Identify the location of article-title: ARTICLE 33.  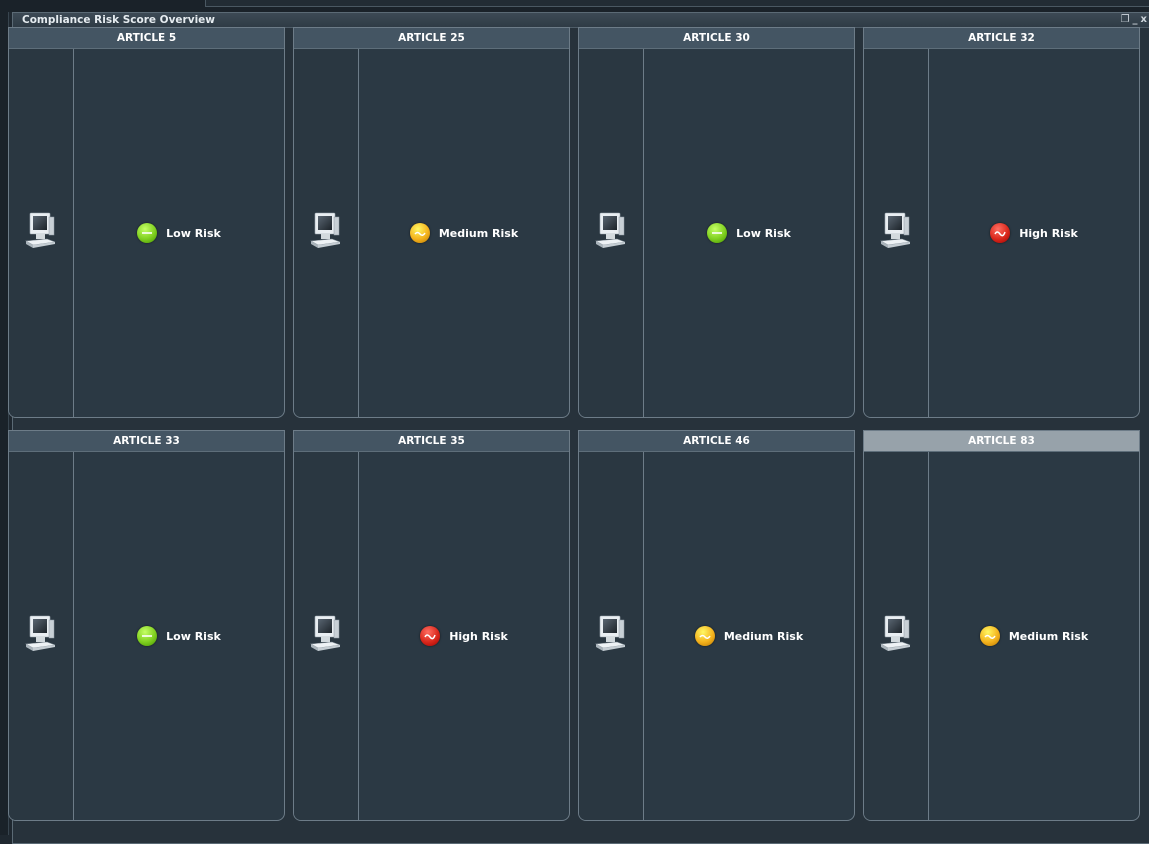
(146, 441).